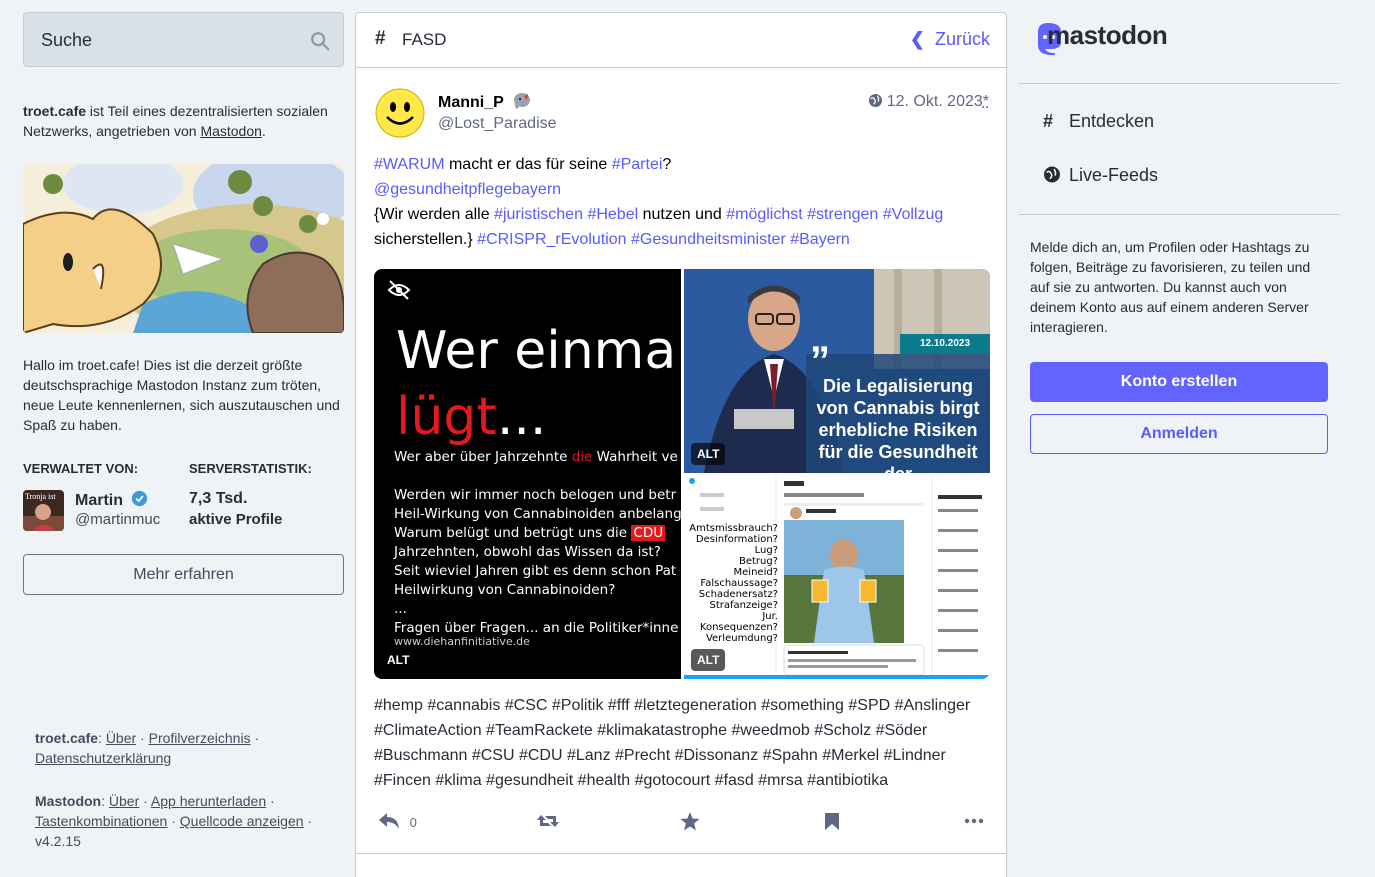 The image size is (1375, 877). Describe the element at coordinates (913, 214) in the screenshot. I see `hashtag-link: #Vollzug` at that location.